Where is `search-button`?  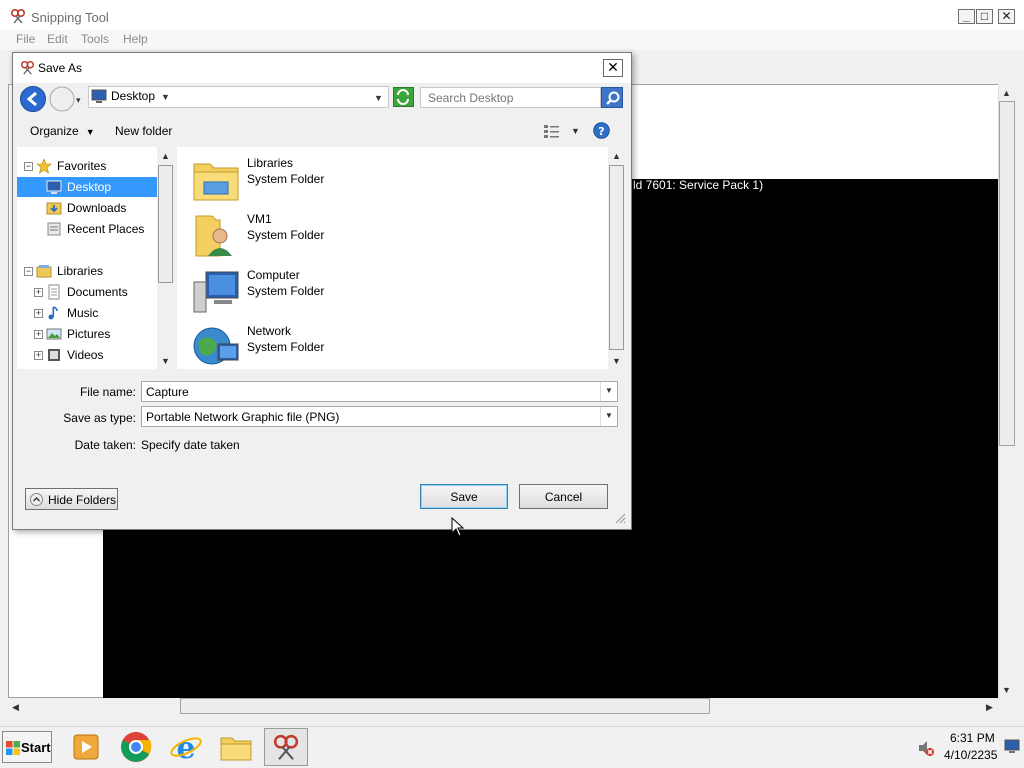
search-button is located at coordinates (612, 97).